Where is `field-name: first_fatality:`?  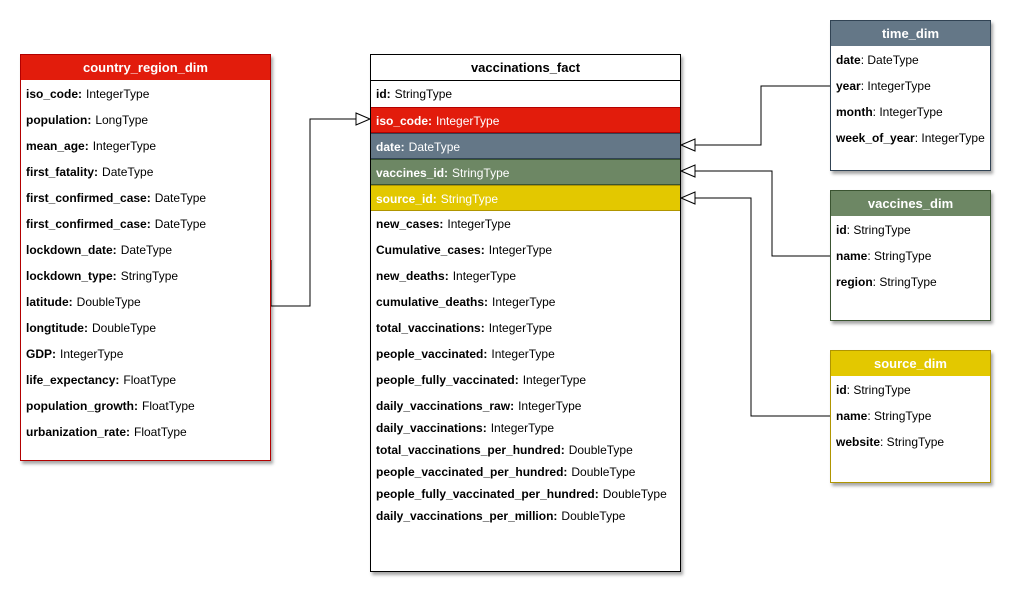
field-name: first_fatality: is located at coordinates (62, 172).